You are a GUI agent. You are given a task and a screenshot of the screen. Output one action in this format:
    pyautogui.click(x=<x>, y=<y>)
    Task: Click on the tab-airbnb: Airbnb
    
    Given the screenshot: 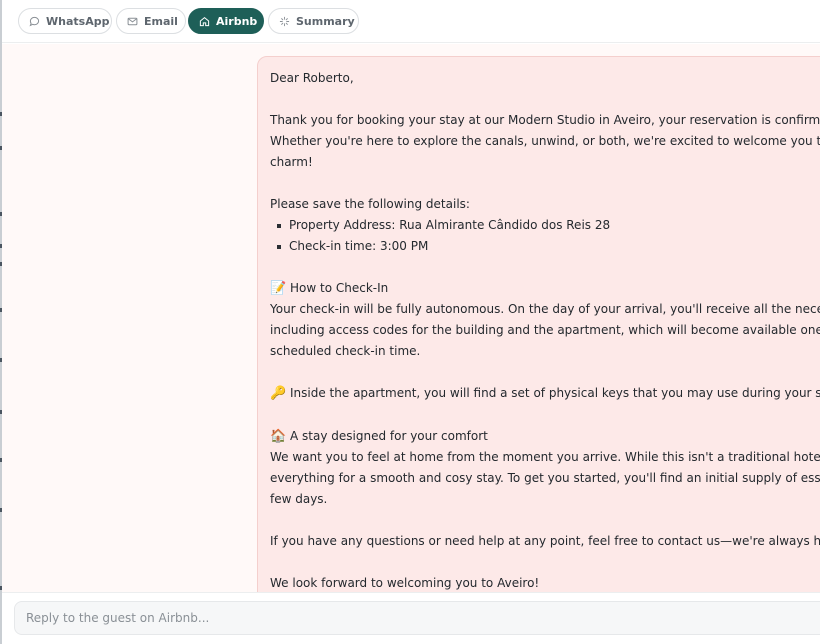 What is the action you would take?
    pyautogui.click(x=226, y=21)
    